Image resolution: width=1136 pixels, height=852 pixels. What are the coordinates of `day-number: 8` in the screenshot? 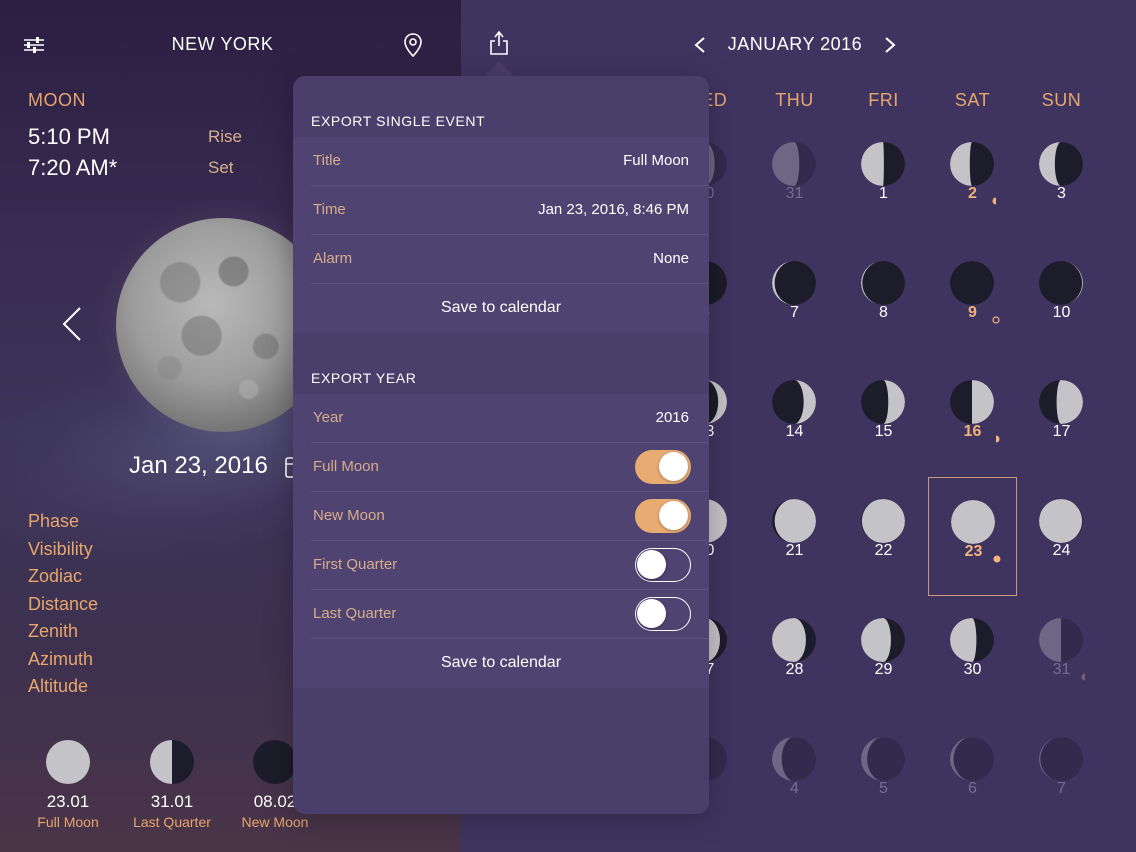 It's located at (883, 312).